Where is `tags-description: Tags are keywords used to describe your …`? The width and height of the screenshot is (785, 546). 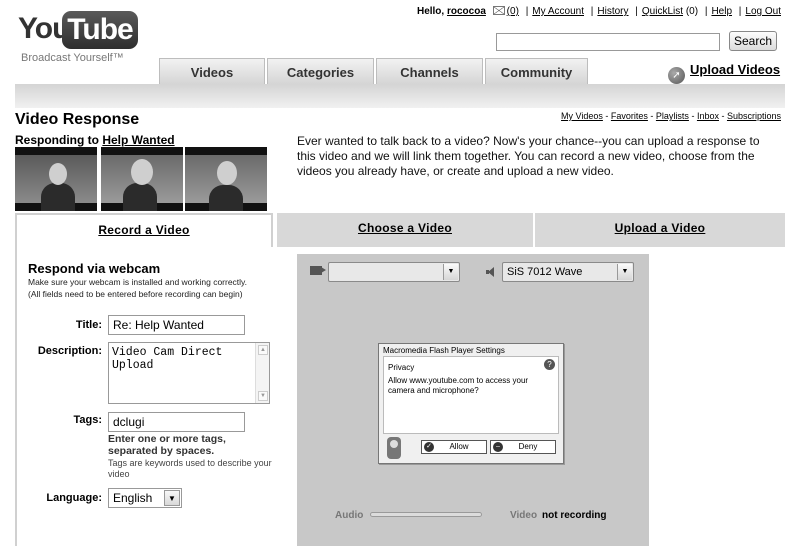 tags-description: Tags are keywords used to describe your … is located at coordinates (190, 468).